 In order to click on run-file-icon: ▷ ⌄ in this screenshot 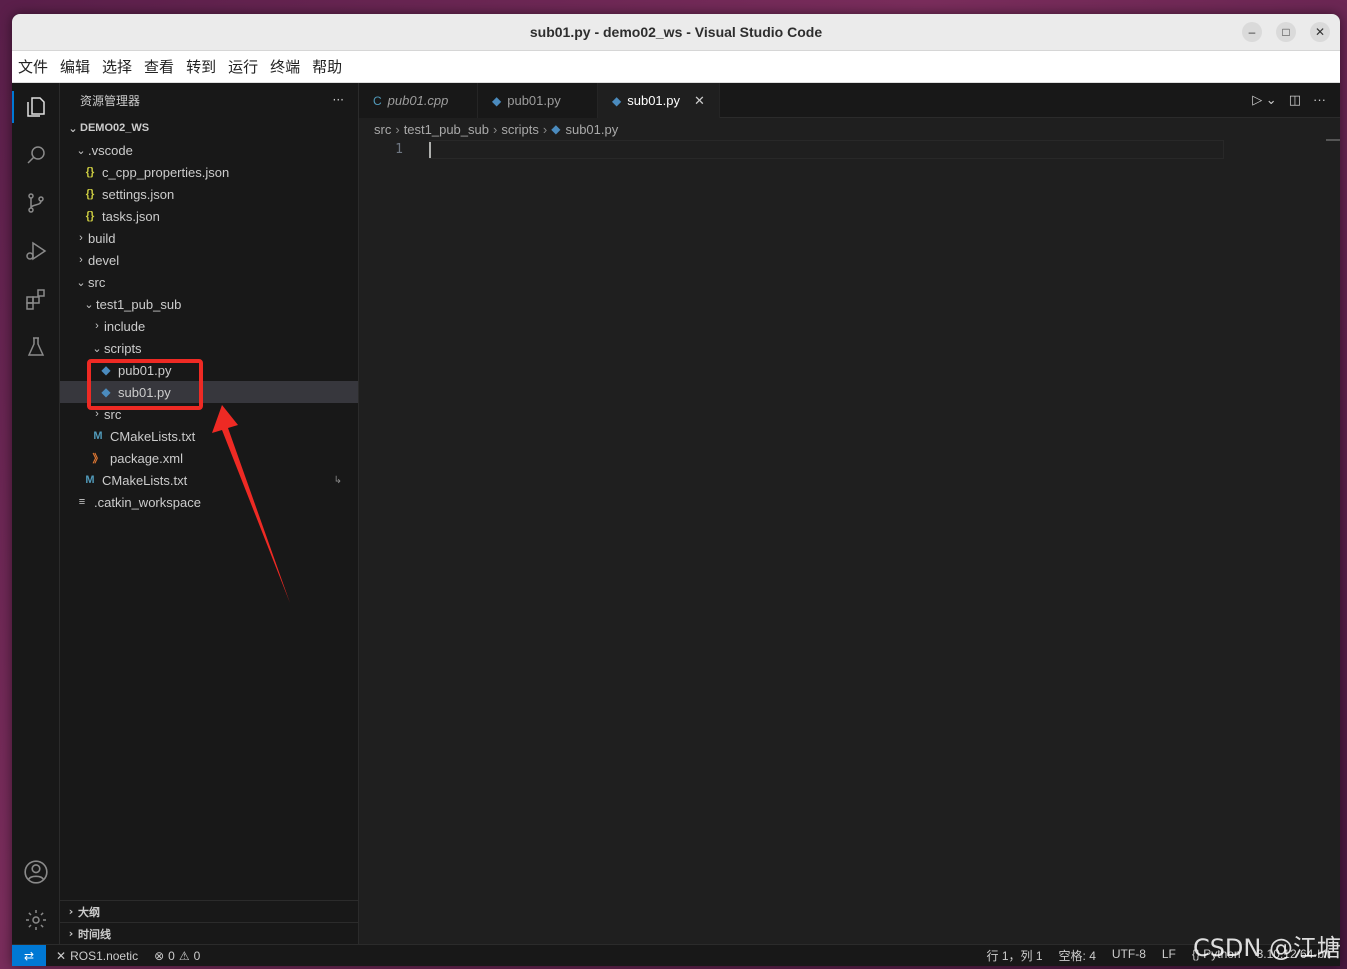, I will do `click(1264, 100)`.